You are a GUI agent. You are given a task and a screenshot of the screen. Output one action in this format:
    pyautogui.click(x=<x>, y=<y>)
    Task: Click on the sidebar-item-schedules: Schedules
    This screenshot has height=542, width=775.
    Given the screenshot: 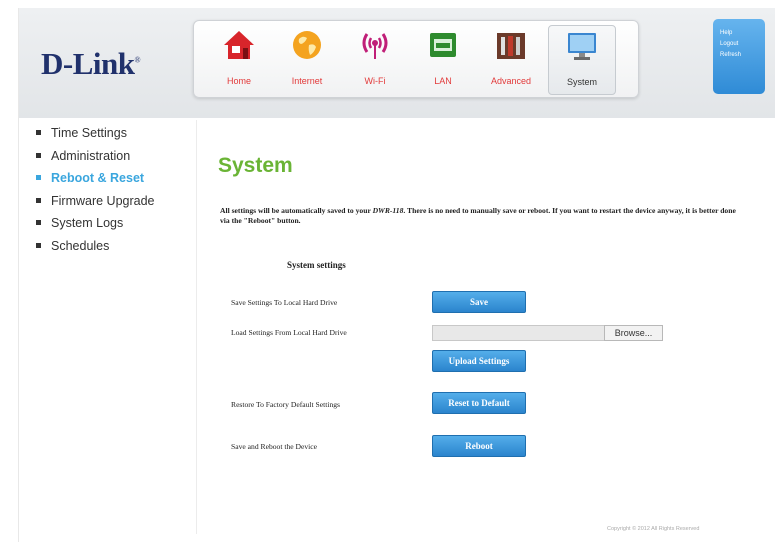 What is the action you would take?
    pyautogui.click(x=95, y=250)
    